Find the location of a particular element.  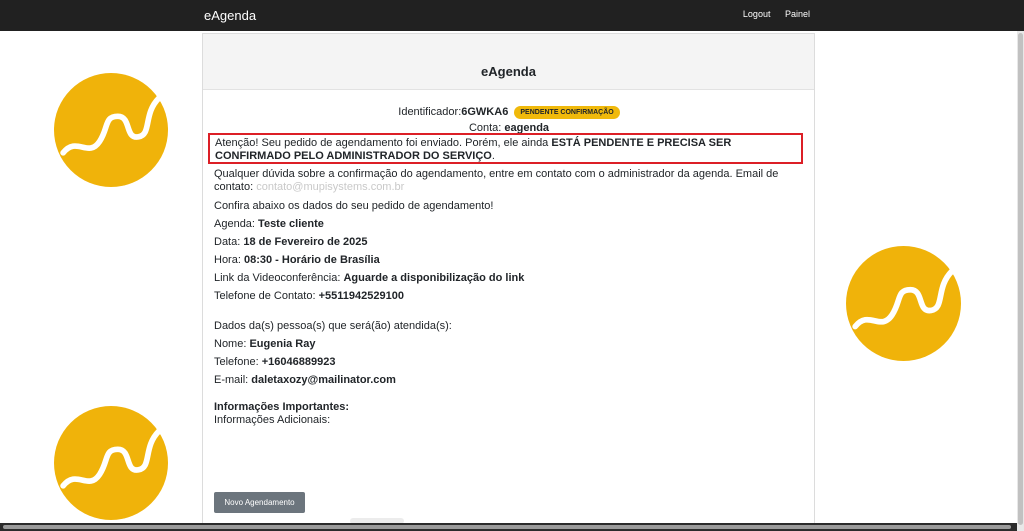

email-label: E-mail: is located at coordinates (231, 380).